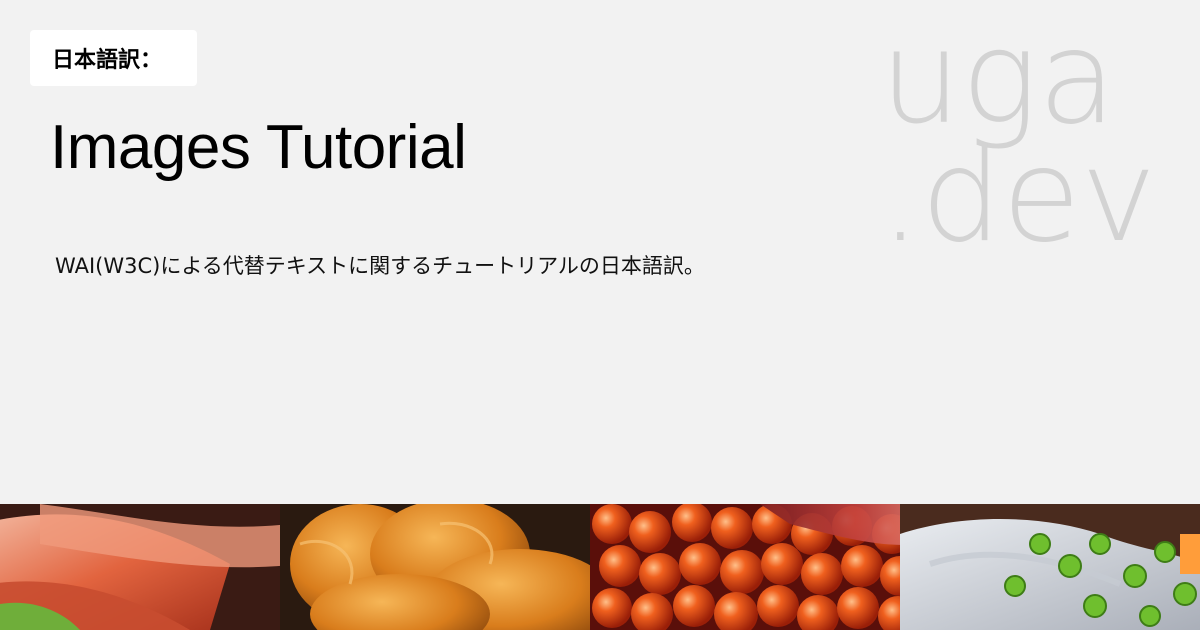 The image size is (1200, 630). I want to click on brand-logo: uga .dev, so click(1030, 137).